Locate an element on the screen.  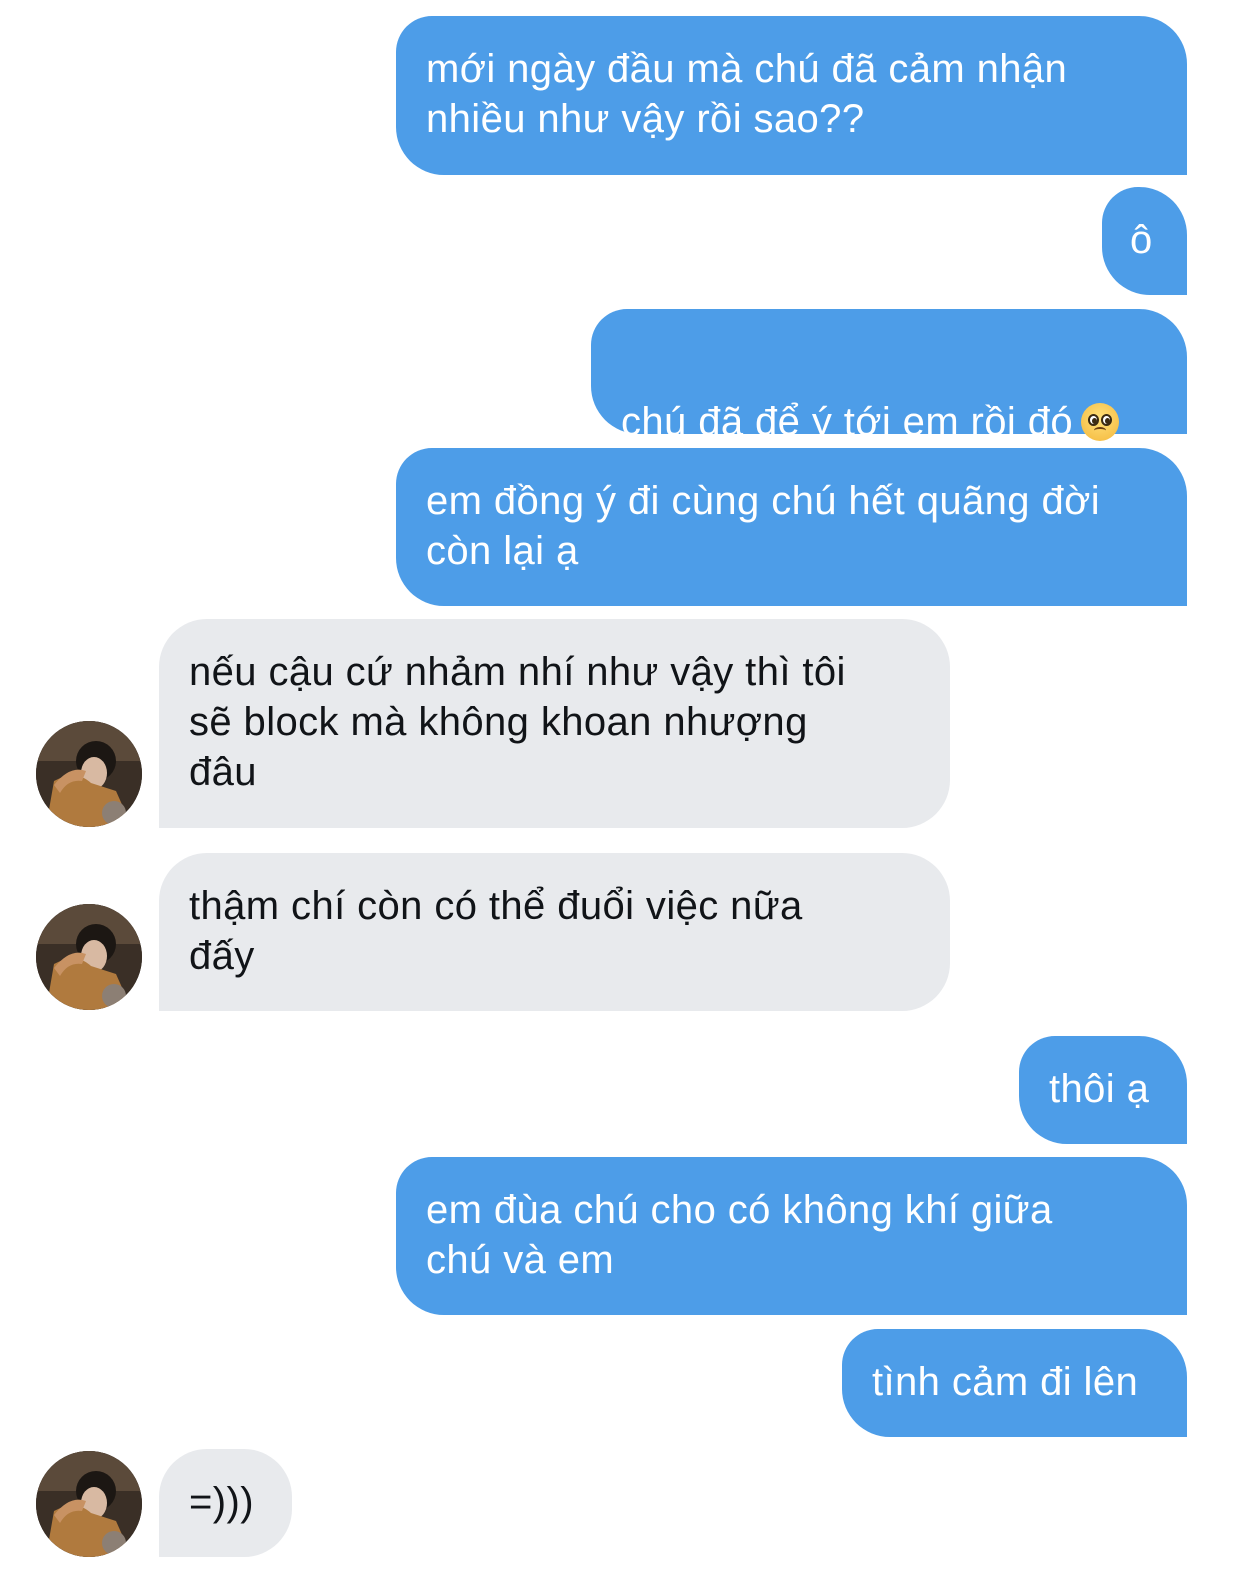
message-bubble-outgoing: tình cảm đi lên is located at coordinates (1014, 1383).